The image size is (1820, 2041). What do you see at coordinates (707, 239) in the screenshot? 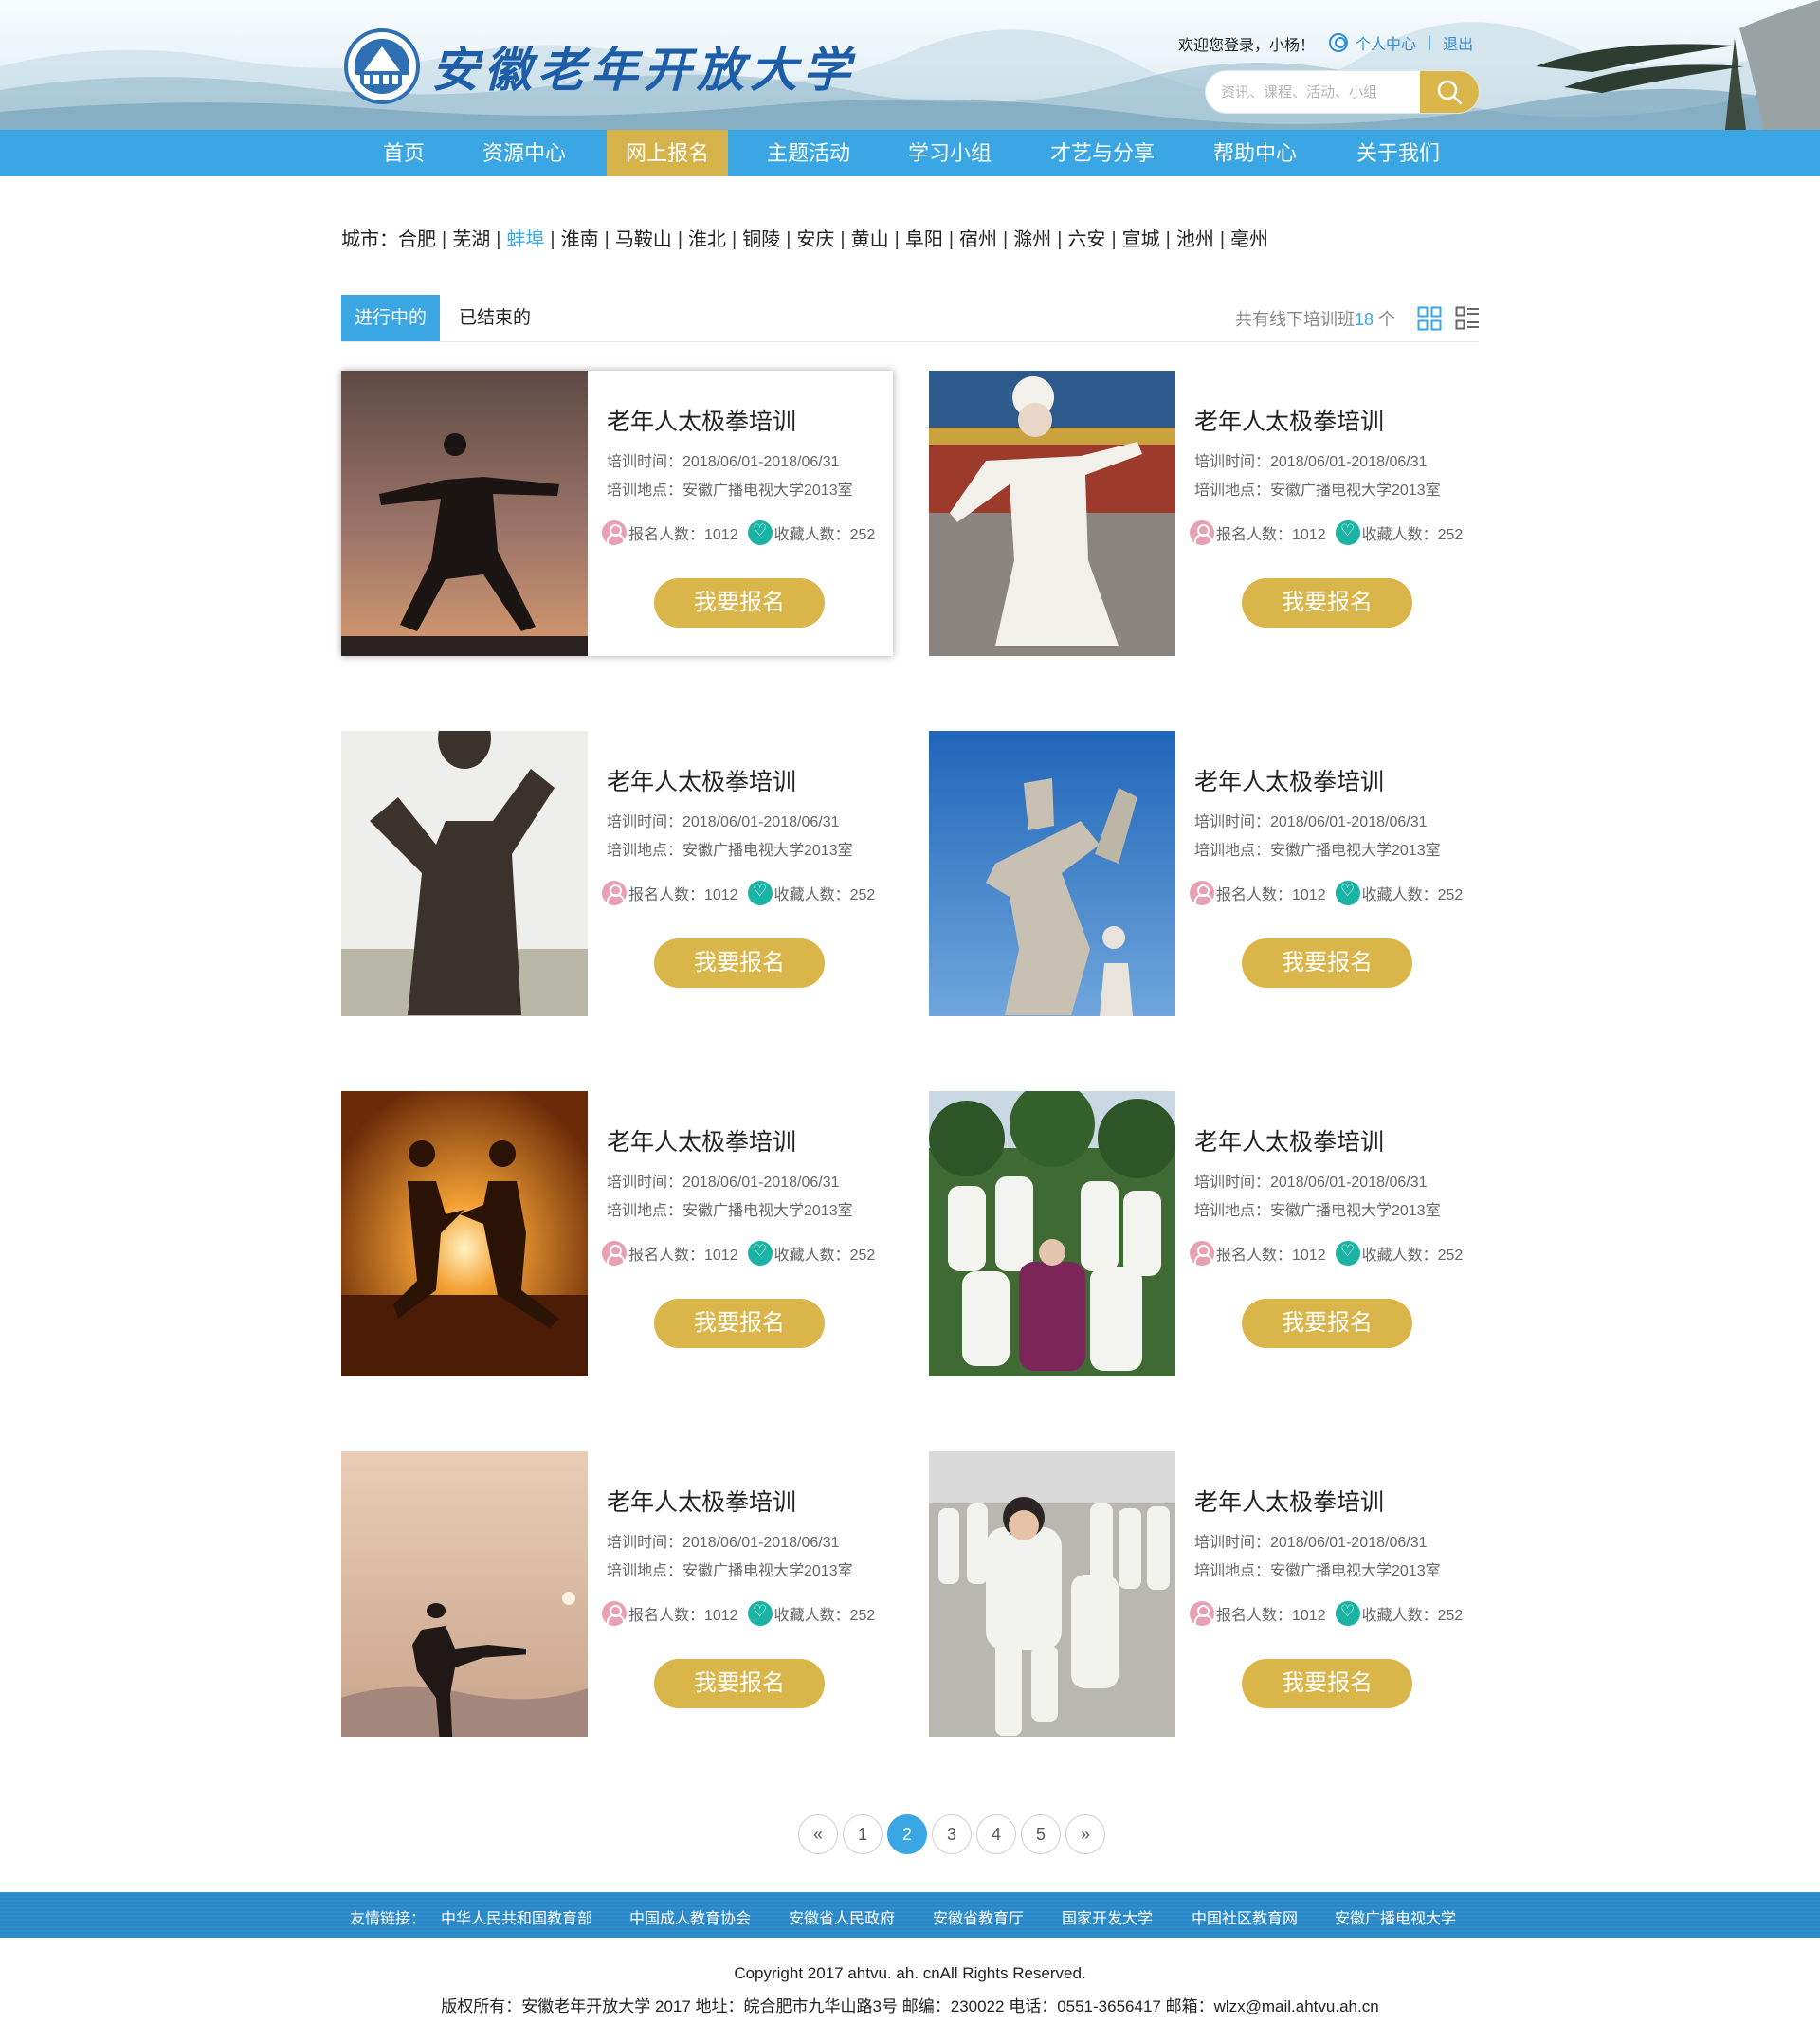
I see `city-huaibei: 淮北` at bounding box center [707, 239].